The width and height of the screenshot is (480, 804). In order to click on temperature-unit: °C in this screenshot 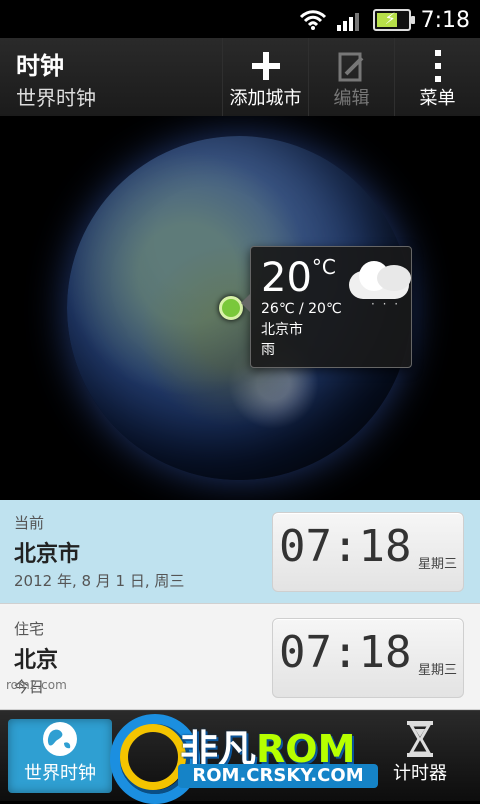, I will do `click(323, 267)`.